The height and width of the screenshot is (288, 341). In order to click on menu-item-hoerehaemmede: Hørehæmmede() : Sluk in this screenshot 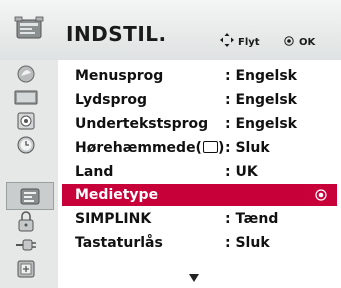, I will do `click(195, 148)`.